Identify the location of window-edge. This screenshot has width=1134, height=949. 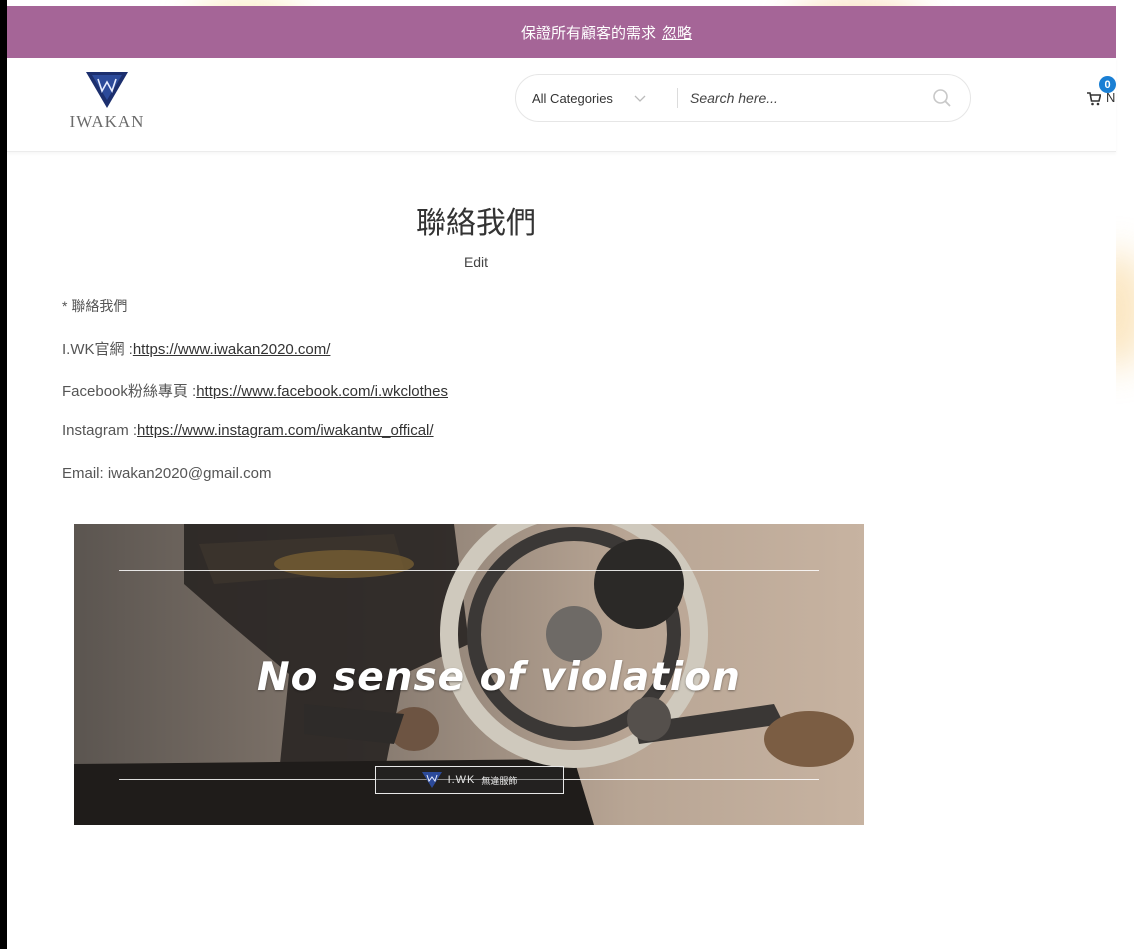
(3, 474).